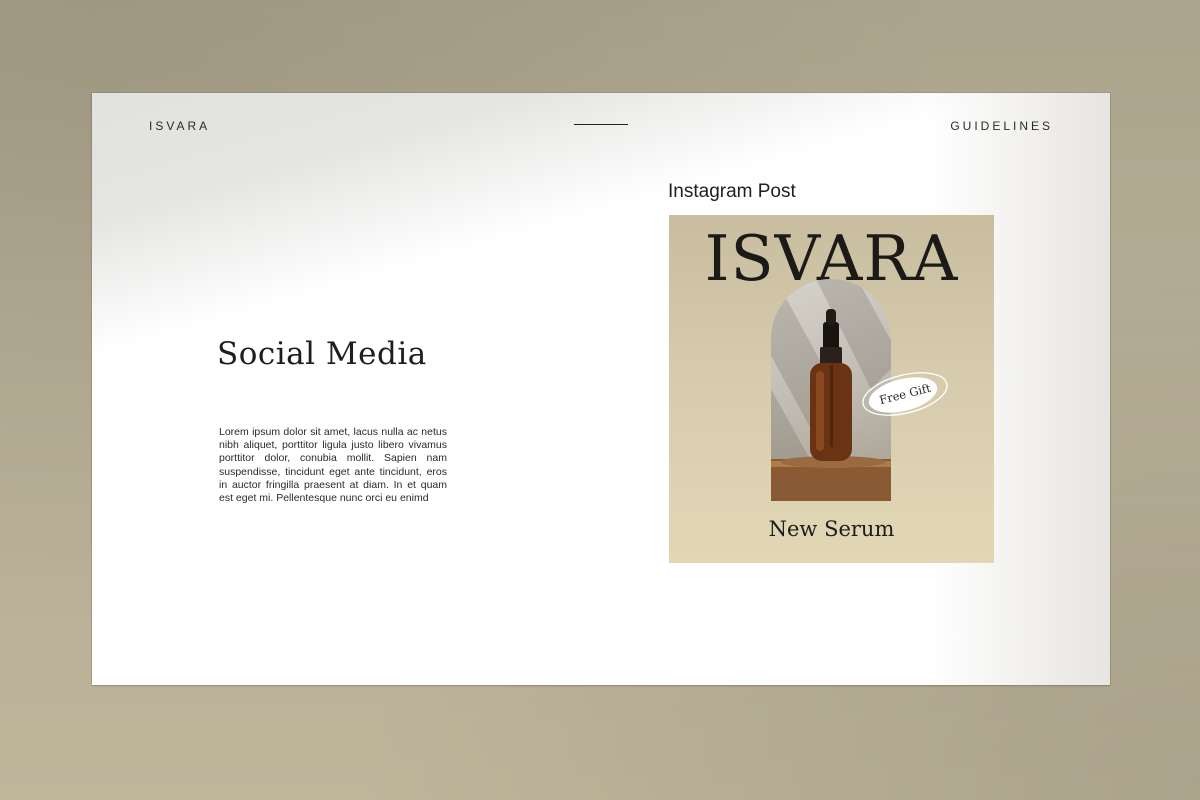 The height and width of the screenshot is (800, 1200). Describe the element at coordinates (322, 354) in the screenshot. I see `section-title: Social Media` at that location.